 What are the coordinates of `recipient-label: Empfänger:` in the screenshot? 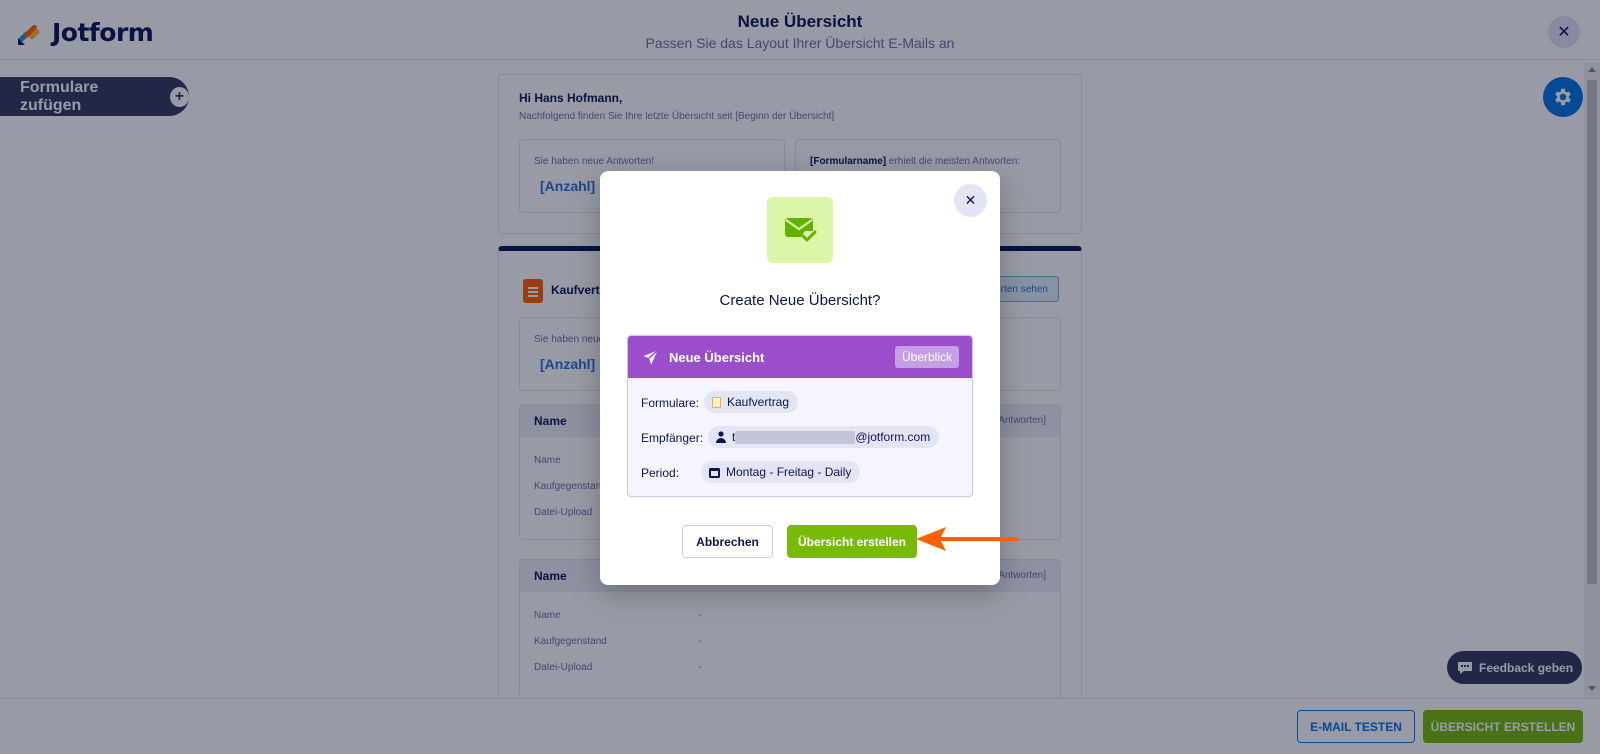 It's located at (672, 438).